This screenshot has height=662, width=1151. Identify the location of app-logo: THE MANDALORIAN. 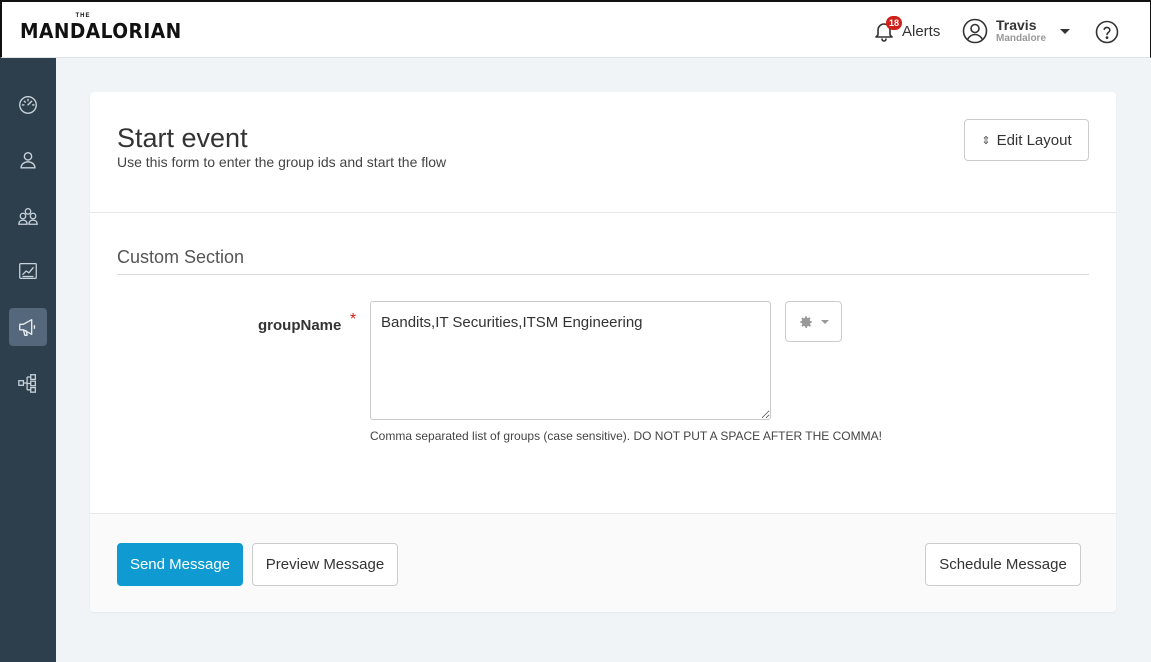
(100, 28).